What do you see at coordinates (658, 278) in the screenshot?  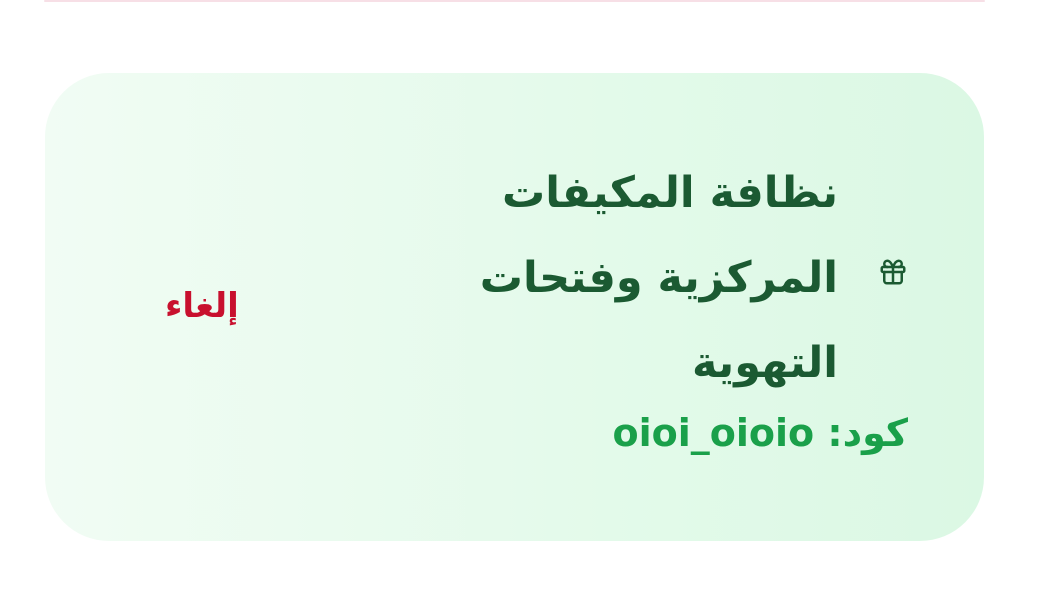 I see `service-title: نظافة المكيفات المركزية وفتحات التهوية` at bounding box center [658, 278].